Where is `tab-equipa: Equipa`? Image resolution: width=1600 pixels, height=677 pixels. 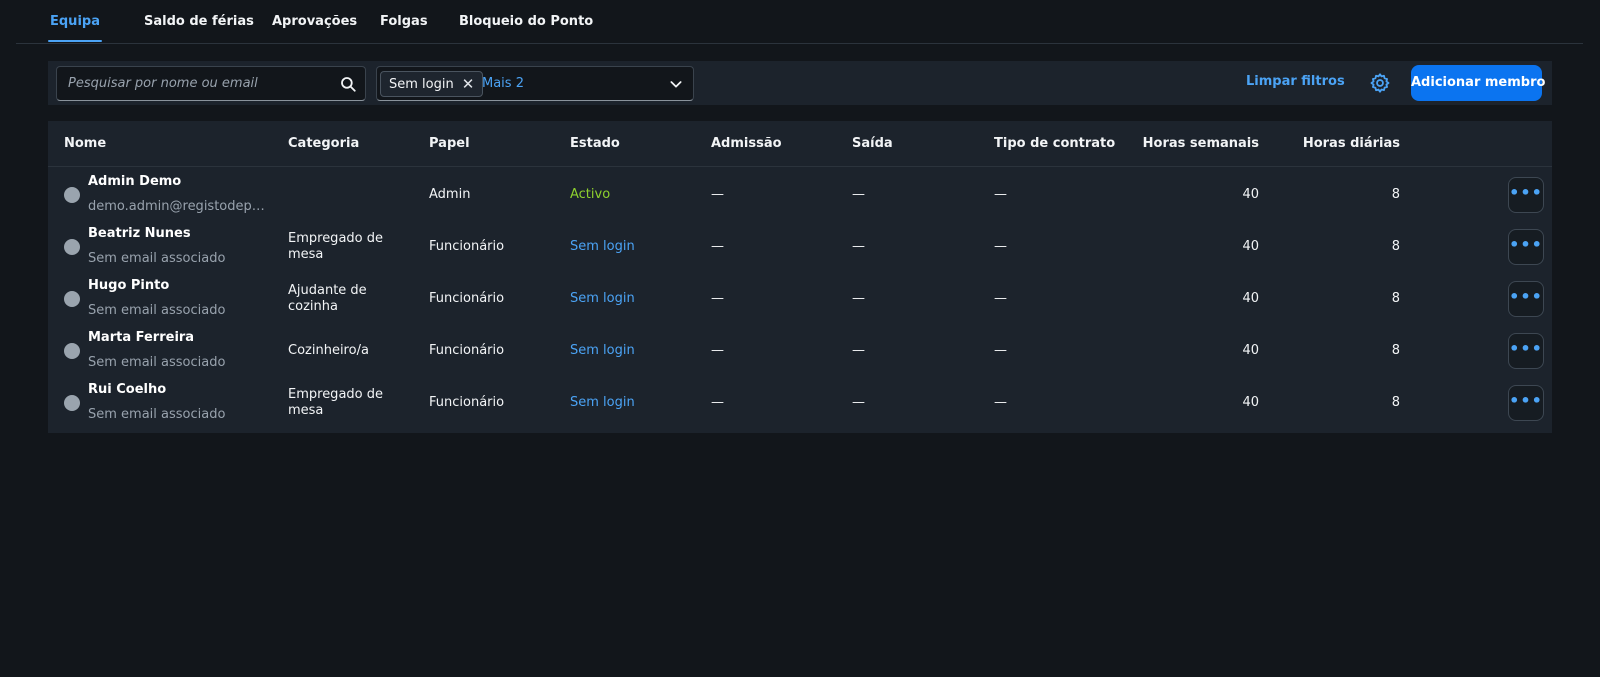
tab-equipa: Equipa is located at coordinates (75, 22).